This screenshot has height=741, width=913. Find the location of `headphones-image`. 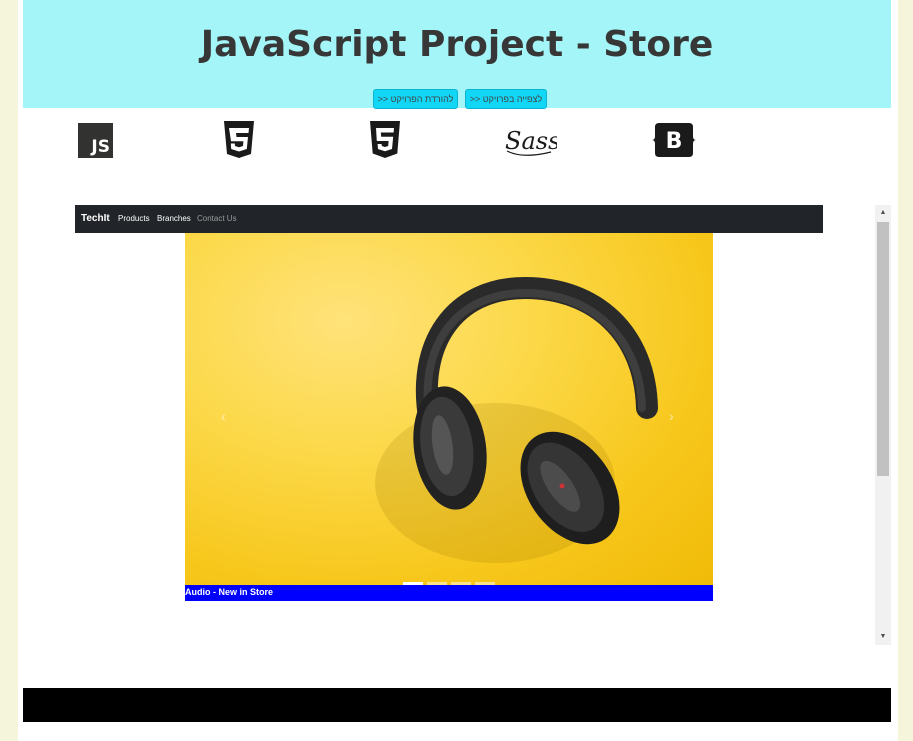

headphones-image is located at coordinates (516, 419).